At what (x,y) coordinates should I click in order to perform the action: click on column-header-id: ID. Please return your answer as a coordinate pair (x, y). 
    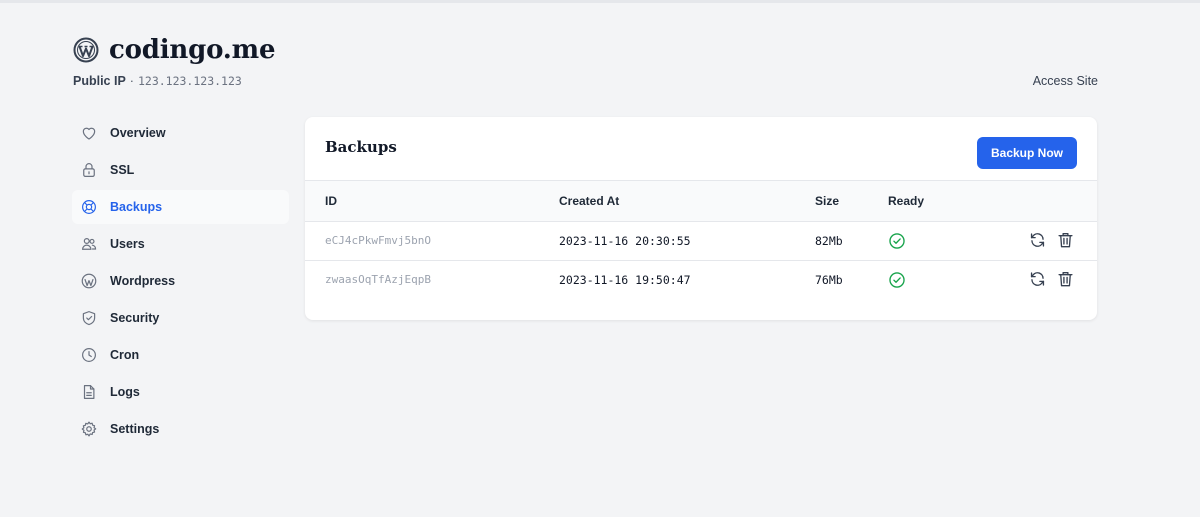
    Looking at the image, I should click on (331, 201).